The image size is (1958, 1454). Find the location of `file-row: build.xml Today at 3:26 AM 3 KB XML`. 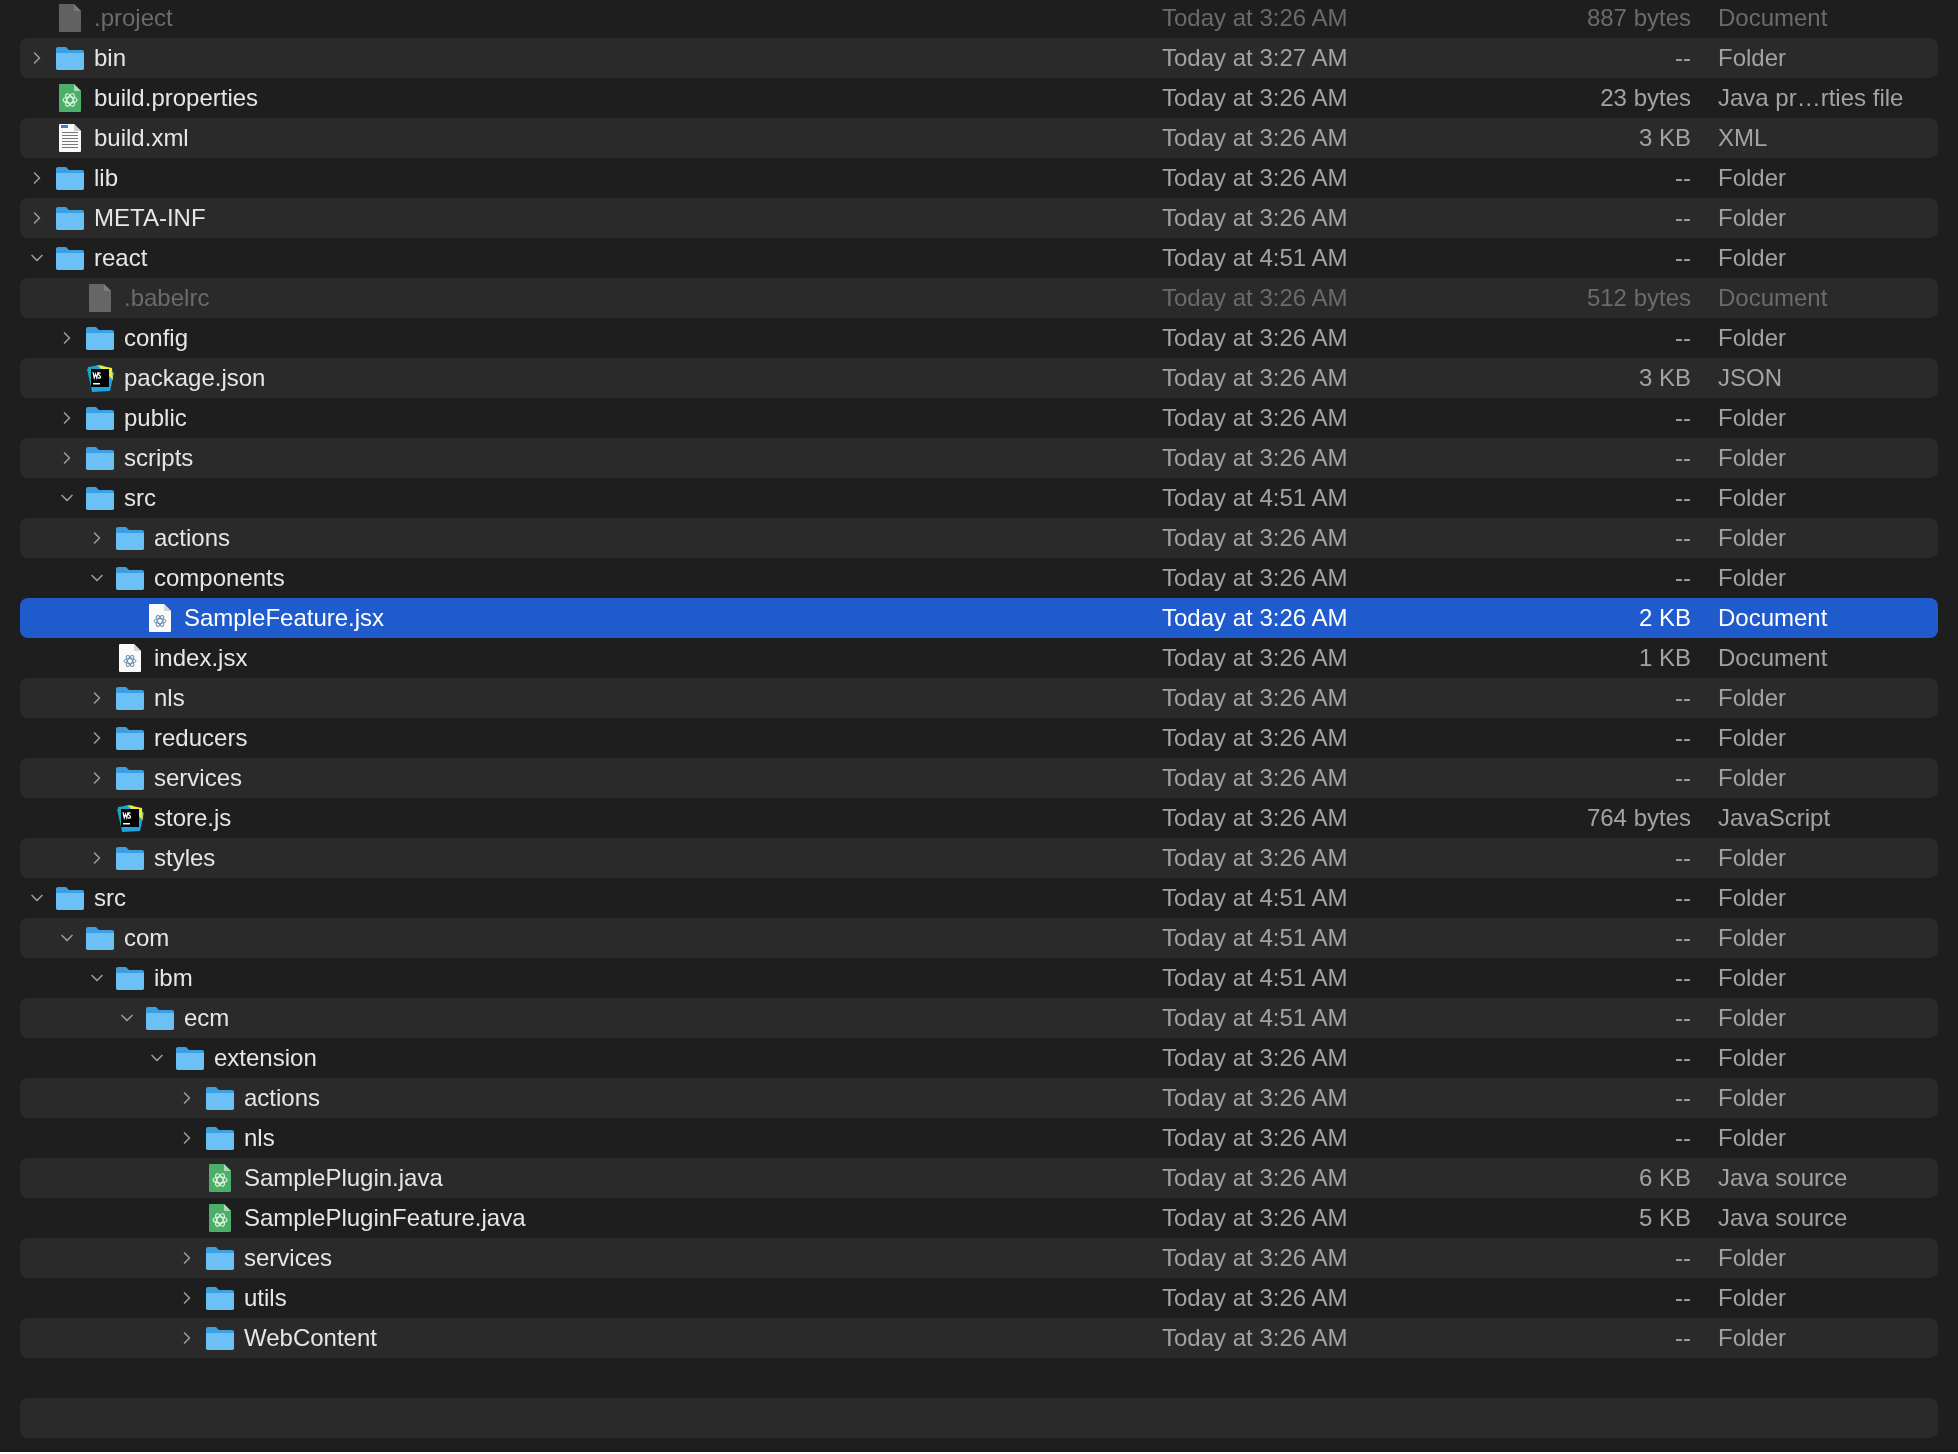

file-row: build.xml Today at 3:26 AM 3 KB XML is located at coordinates (979, 138).